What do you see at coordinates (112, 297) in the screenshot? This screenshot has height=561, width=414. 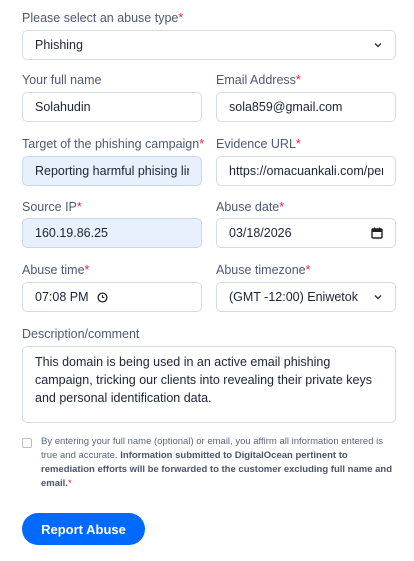 I see `abuse-time-input: 07:08 PM` at bounding box center [112, 297].